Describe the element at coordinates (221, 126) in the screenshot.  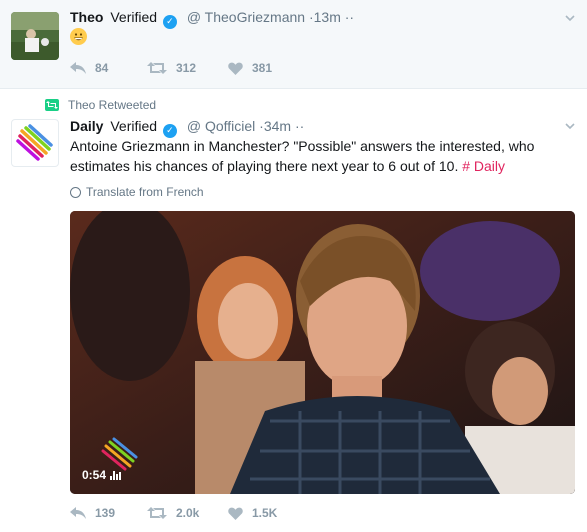
I see `username: @ Qofficiel` at that location.